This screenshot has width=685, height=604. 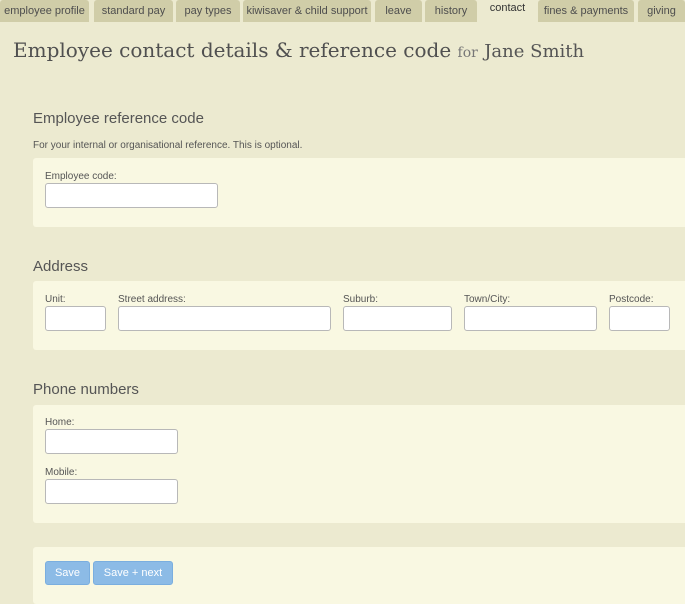 What do you see at coordinates (451, 11) in the screenshot?
I see `tab-history: history` at bounding box center [451, 11].